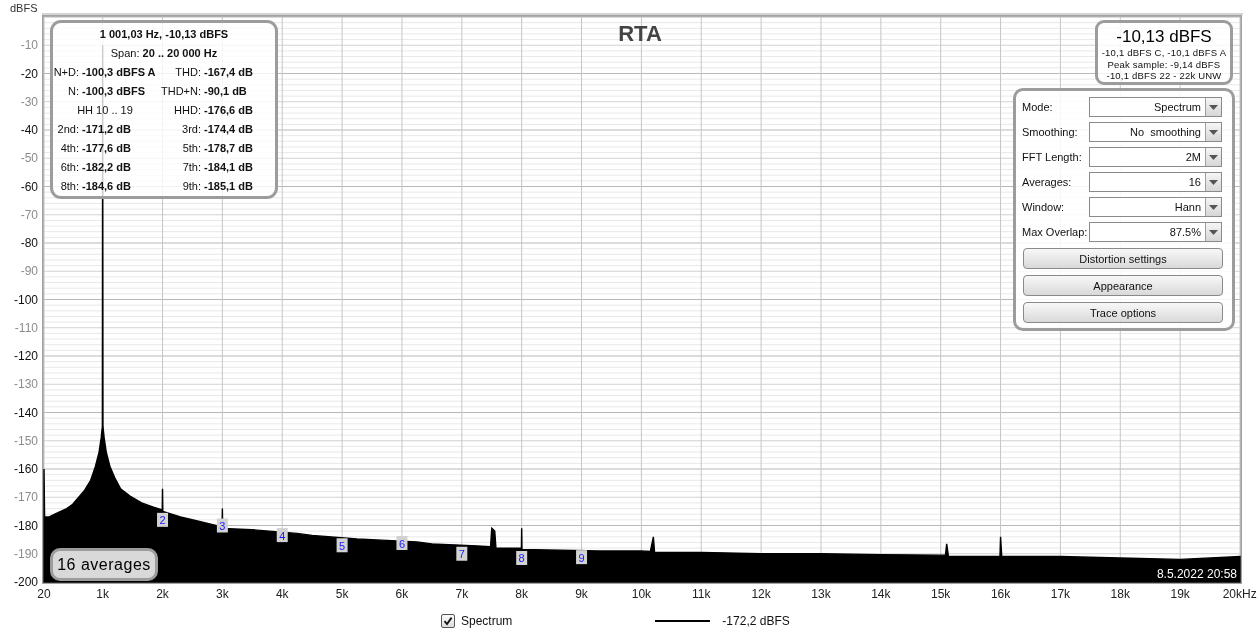  What do you see at coordinates (25, 582) in the screenshot?
I see `axis-tick-label: -200` at bounding box center [25, 582].